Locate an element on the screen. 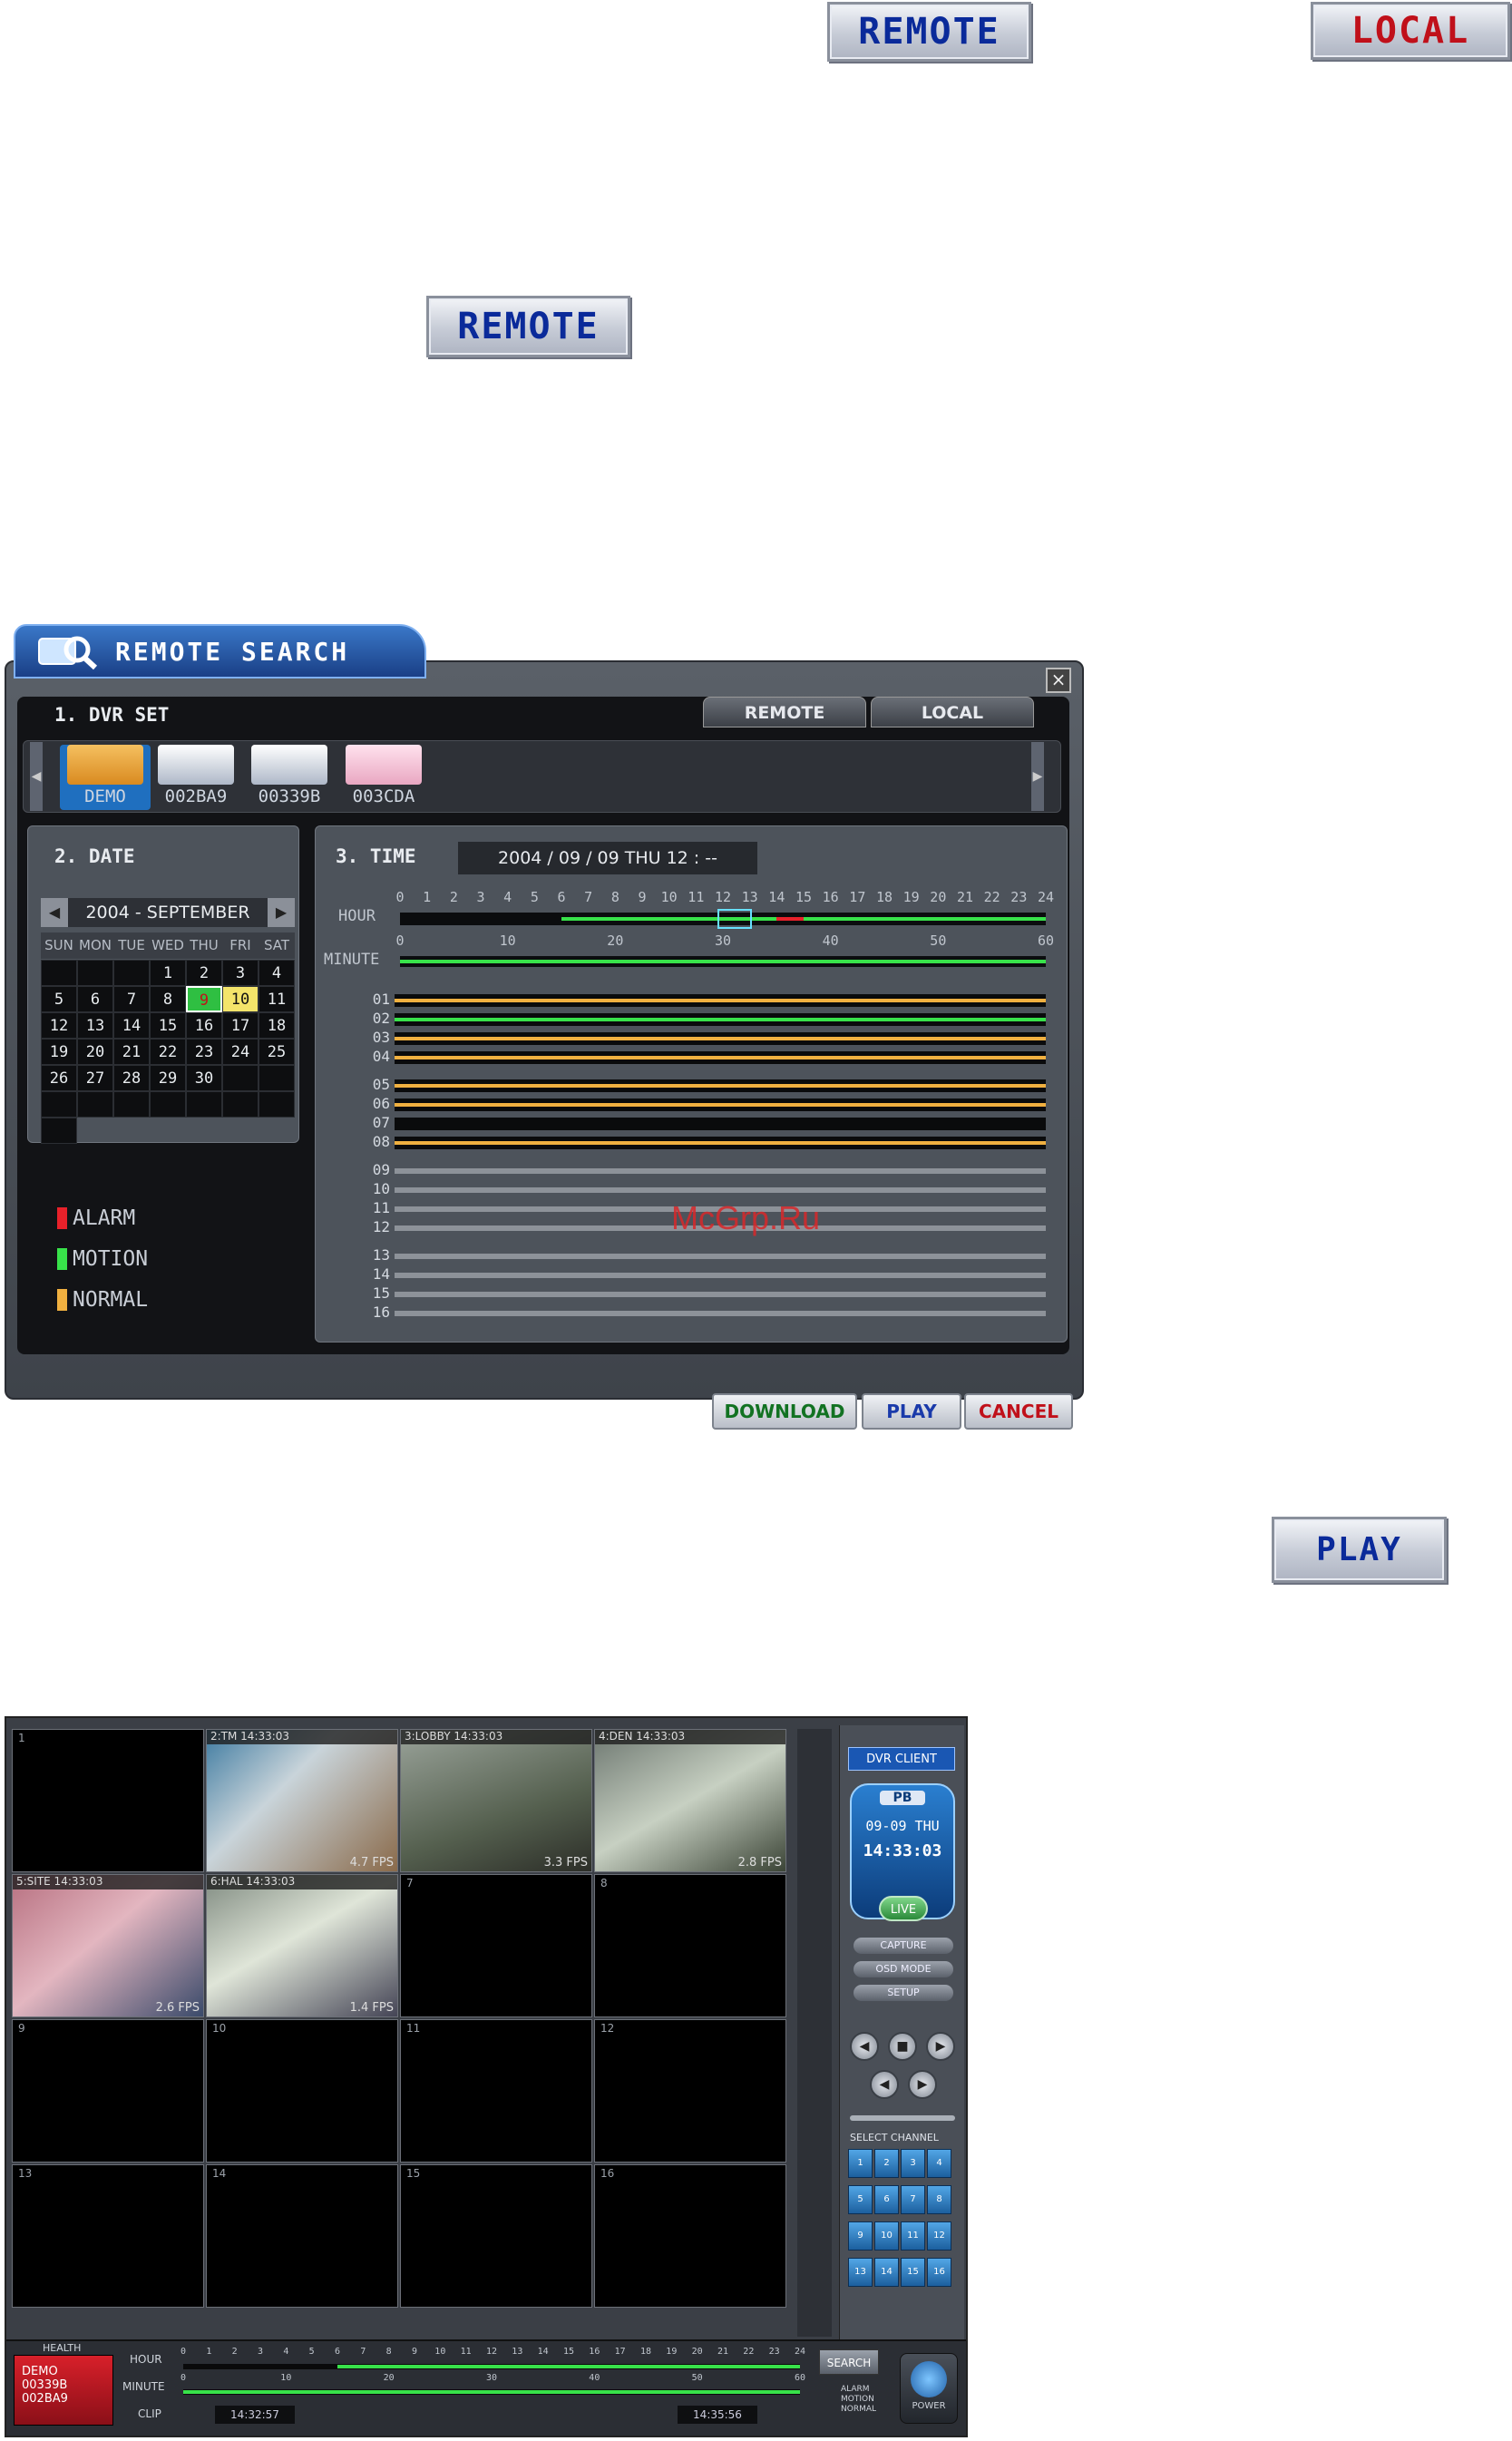 The width and height of the screenshot is (1512, 2441). minute-timeline is located at coordinates (723, 961).